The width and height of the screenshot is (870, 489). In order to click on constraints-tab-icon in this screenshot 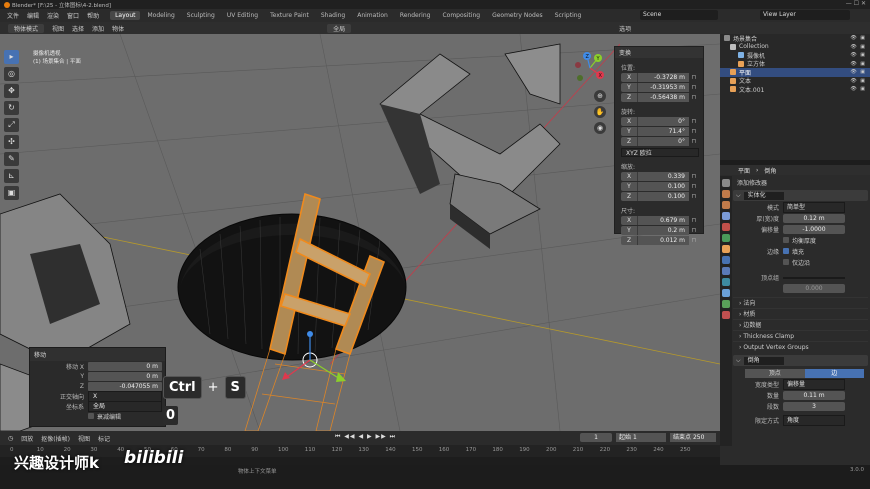, I will do `click(726, 293)`.